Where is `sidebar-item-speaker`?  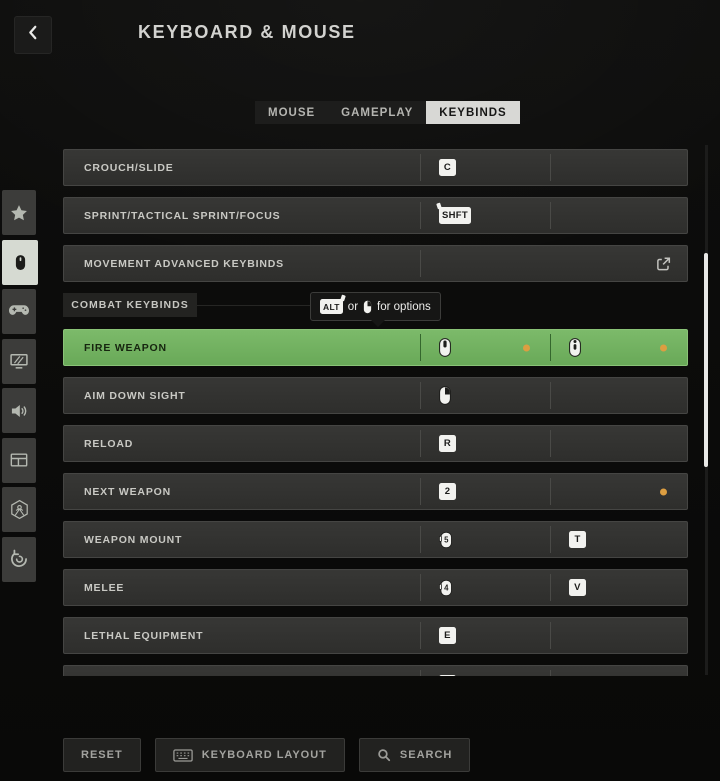 sidebar-item-speaker is located at coordinates (19, 410).